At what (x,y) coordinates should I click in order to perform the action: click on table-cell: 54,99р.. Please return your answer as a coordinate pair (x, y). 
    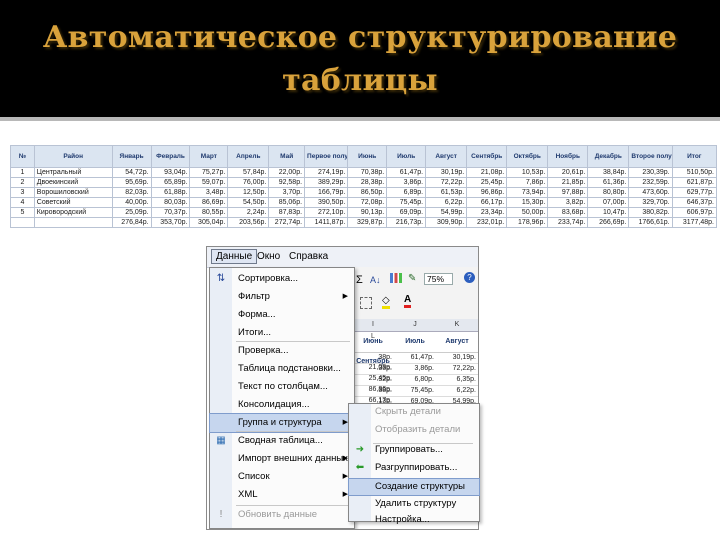
    Looking at the image, I should click on (446, 212).